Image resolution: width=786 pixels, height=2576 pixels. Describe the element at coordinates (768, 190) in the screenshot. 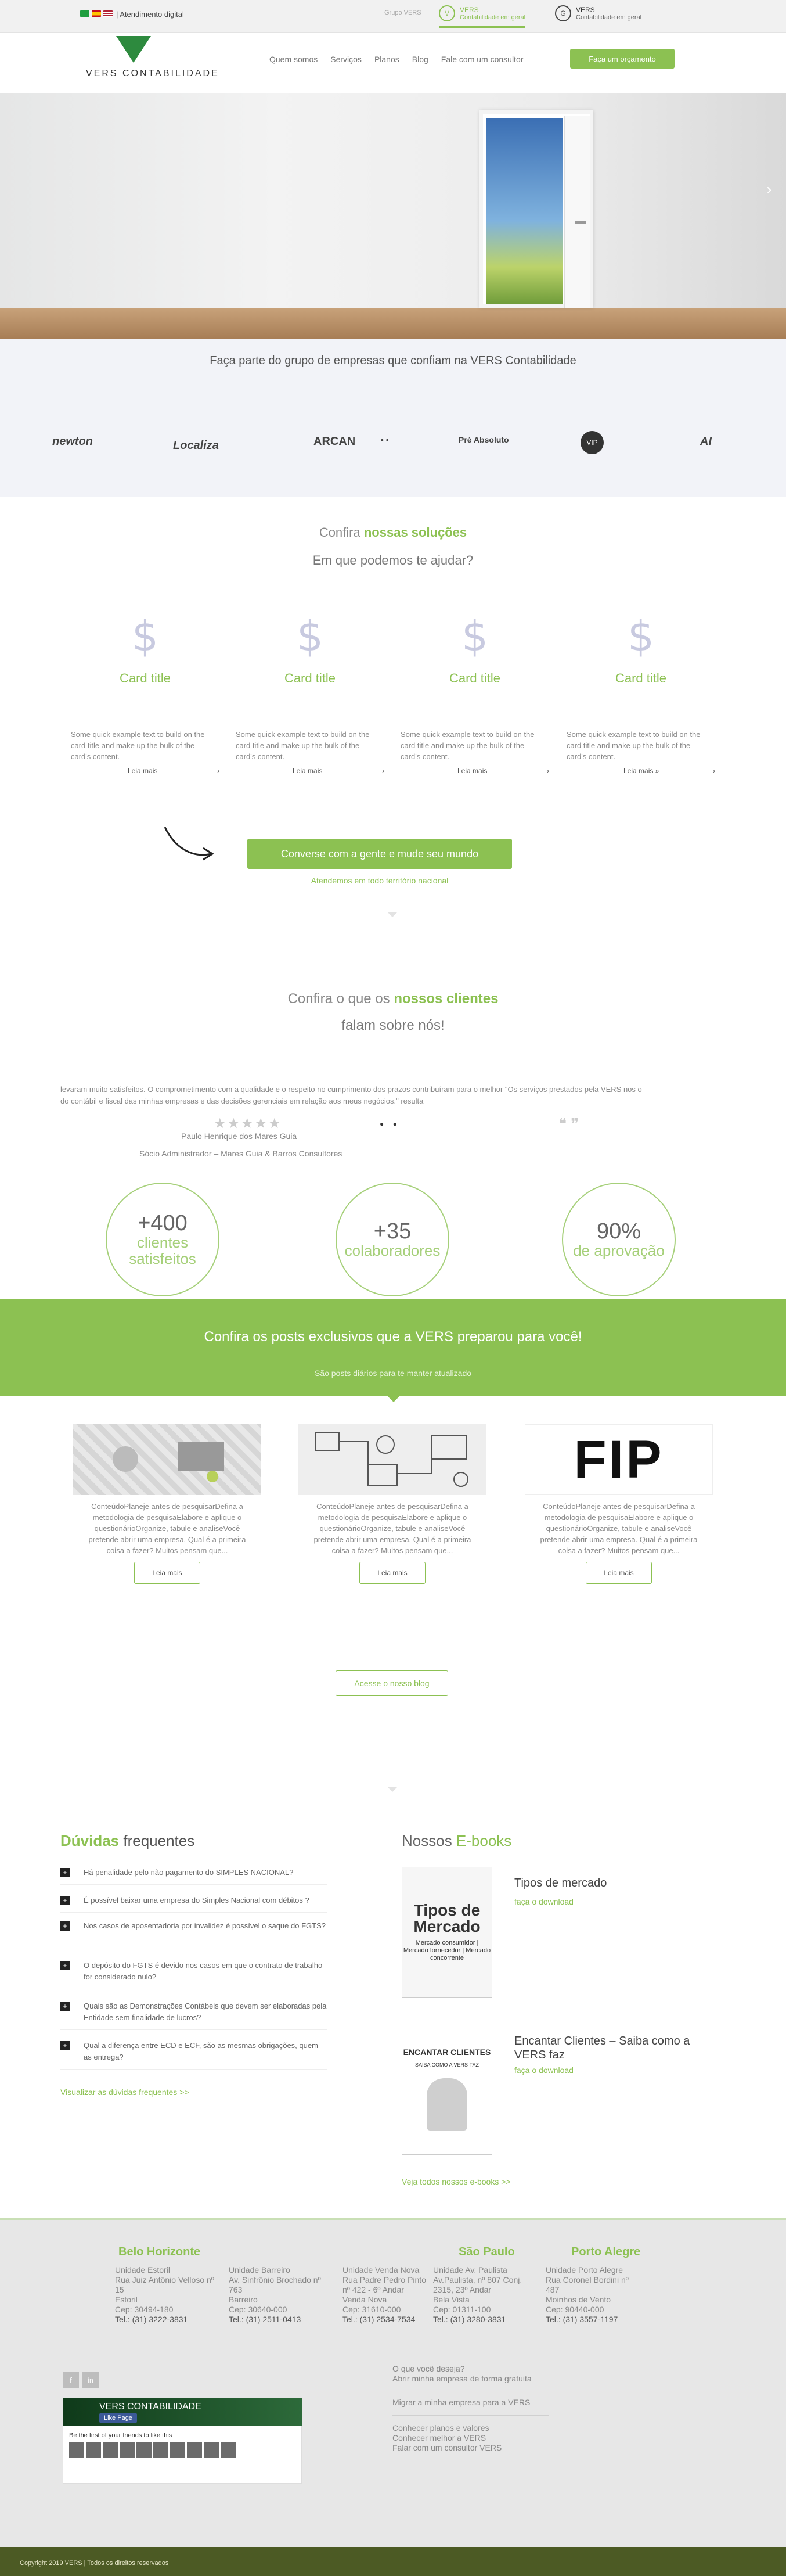

I see `carousel-next-icon: ›` at that location.